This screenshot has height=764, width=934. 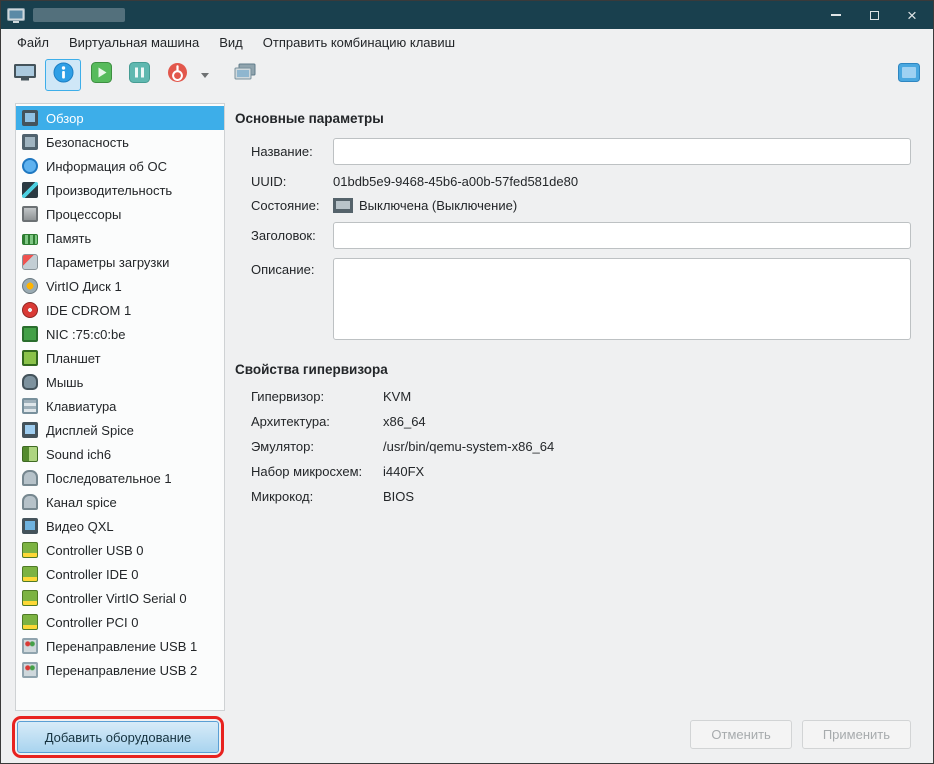 What do you see at coordinates (120, 238) in the screenshot?
I see `sidebar-item-memory: Память` at bounding box center [120, 238].